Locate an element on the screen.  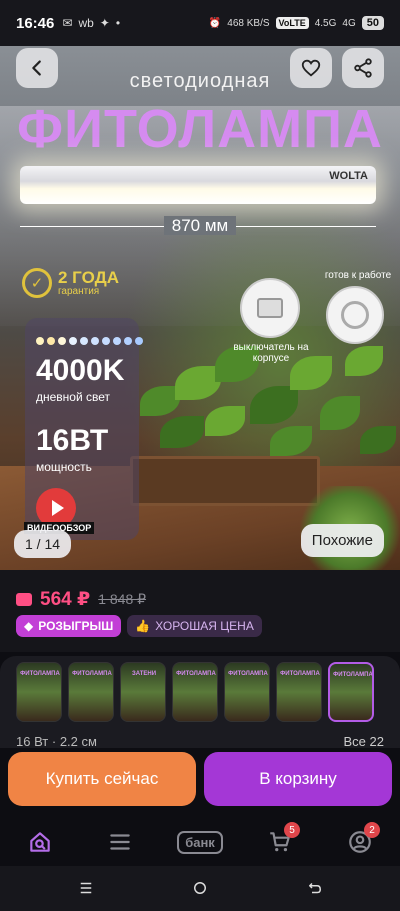
price-section: 564 ₽ 1 848 ₽ ◆ РОЗЫГРЫШ 👍 ХОРОШАЯ ЦЕНА is located at coordinates (200, 611).